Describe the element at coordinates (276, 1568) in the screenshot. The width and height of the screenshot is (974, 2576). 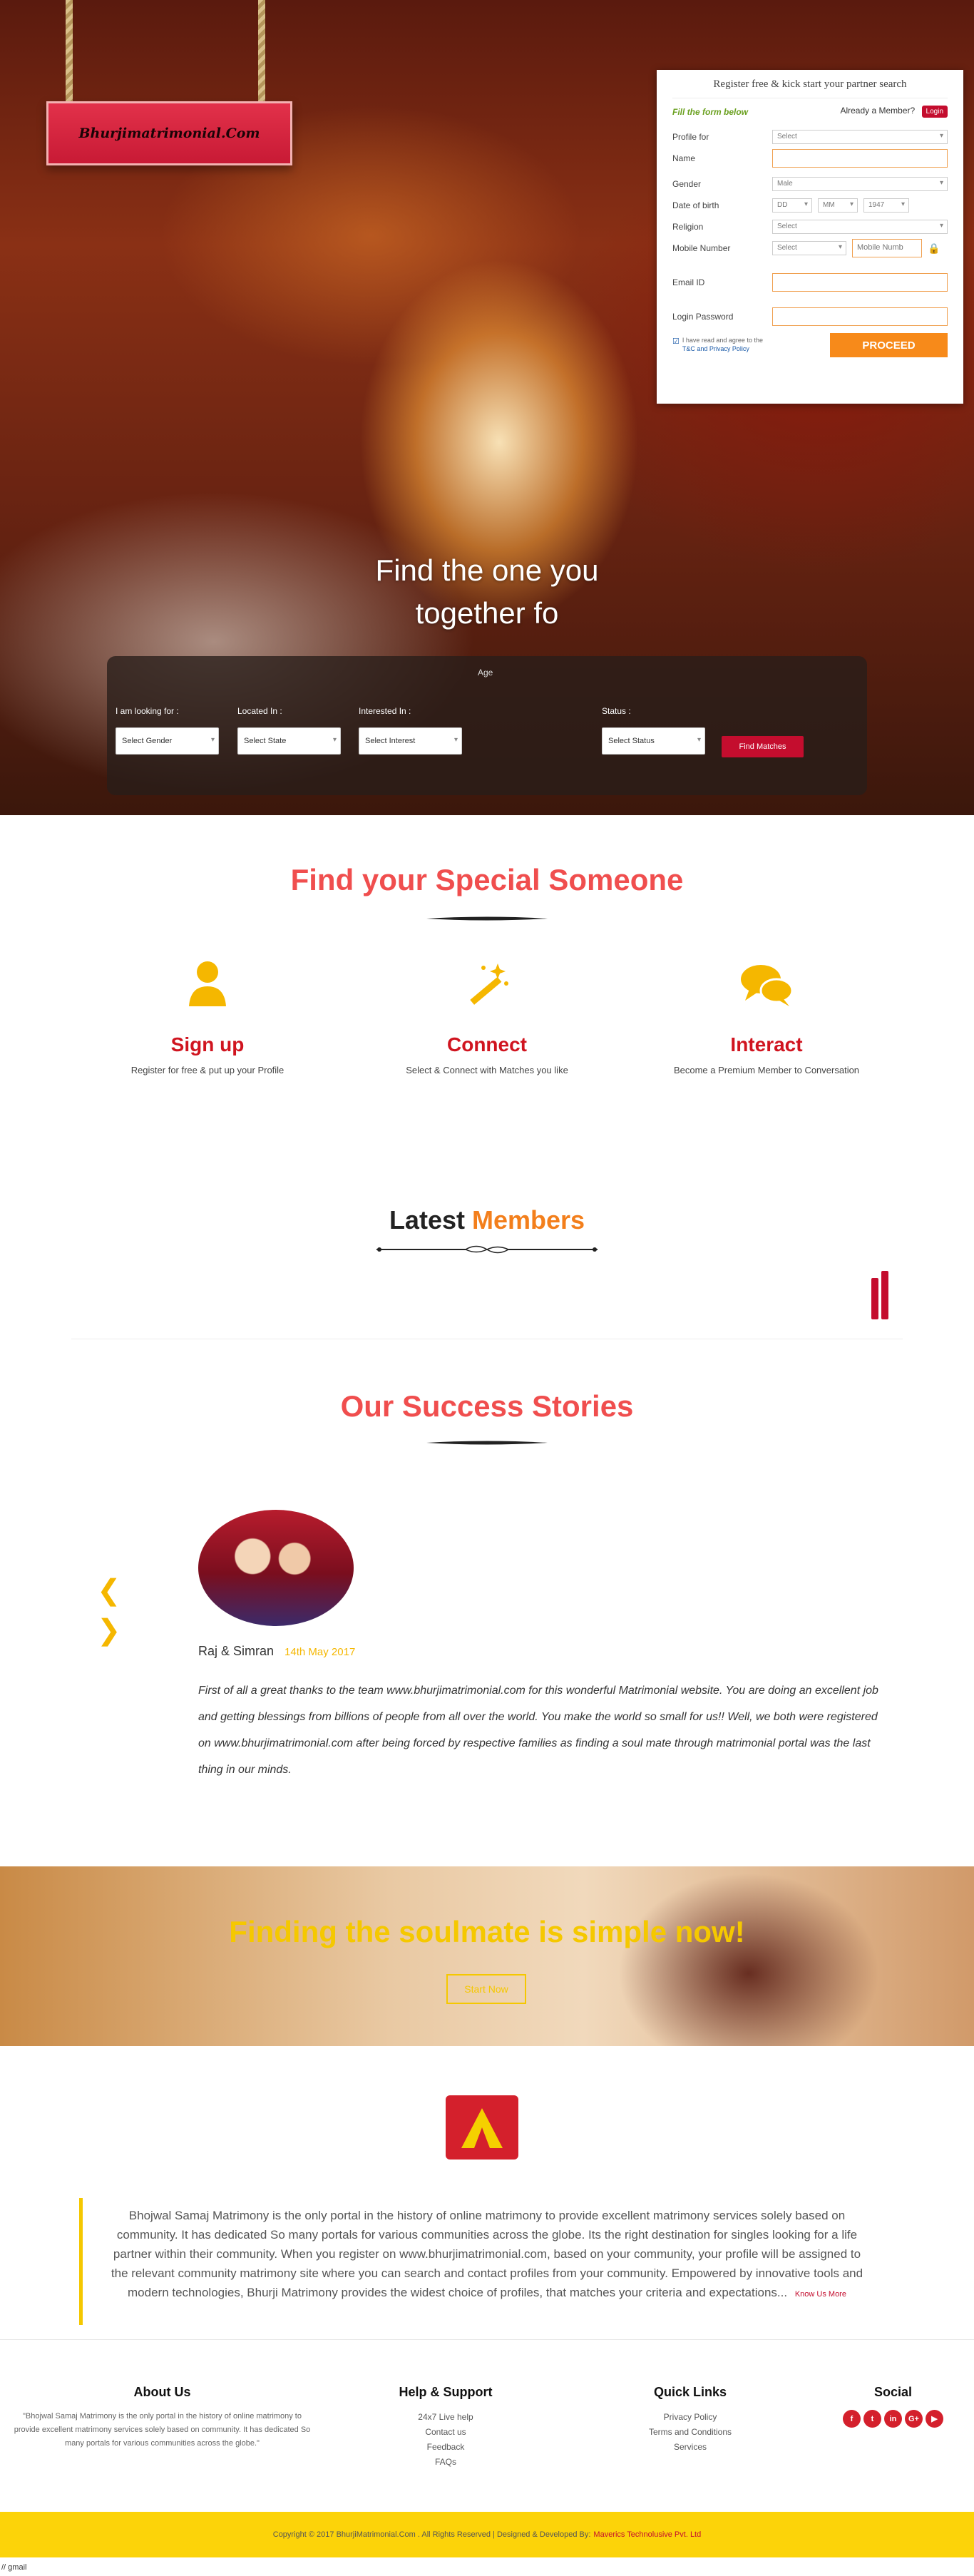
I see `couple-photo` at that location.